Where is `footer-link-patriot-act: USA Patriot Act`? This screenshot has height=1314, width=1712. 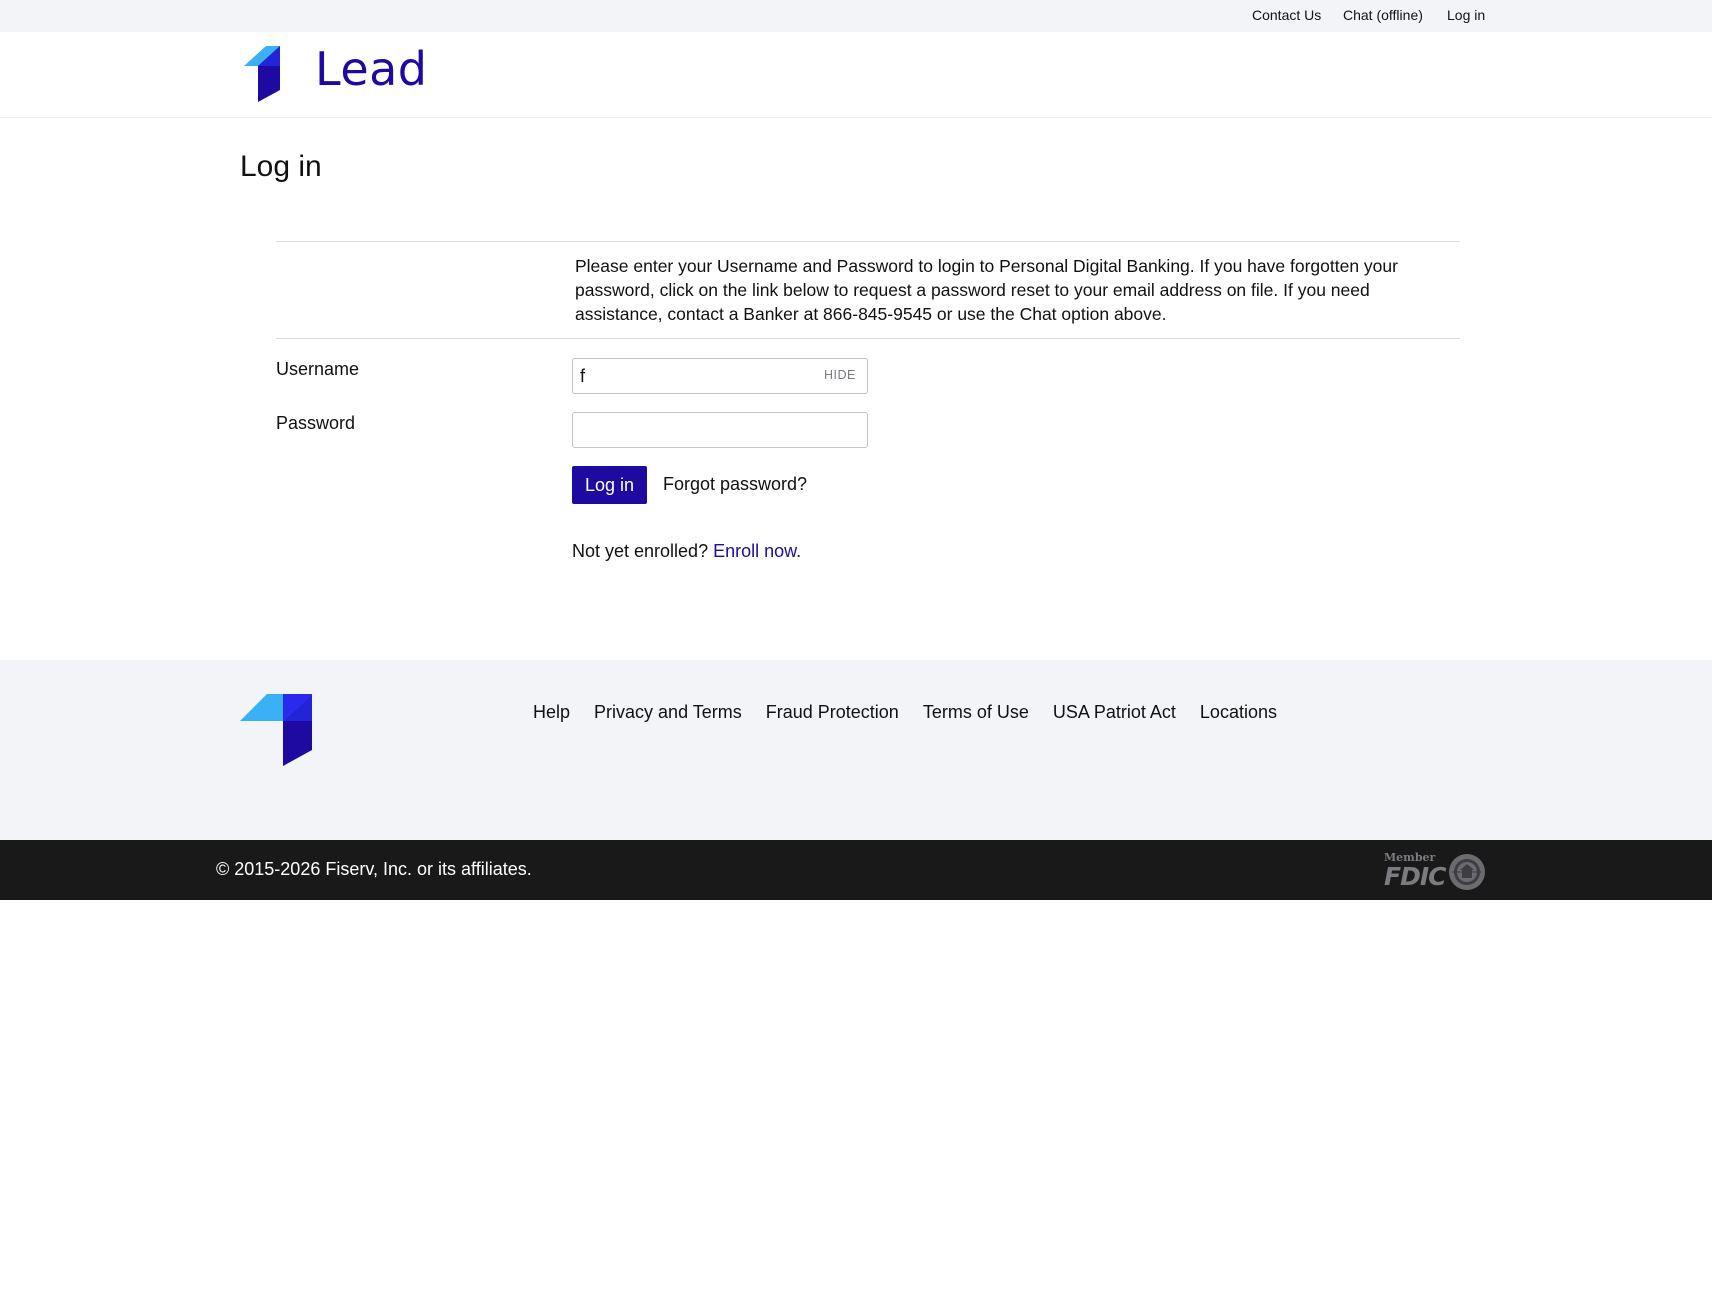
footer-link-patriot-act: USA Patriot Act is located at coordinates (1114, 712).